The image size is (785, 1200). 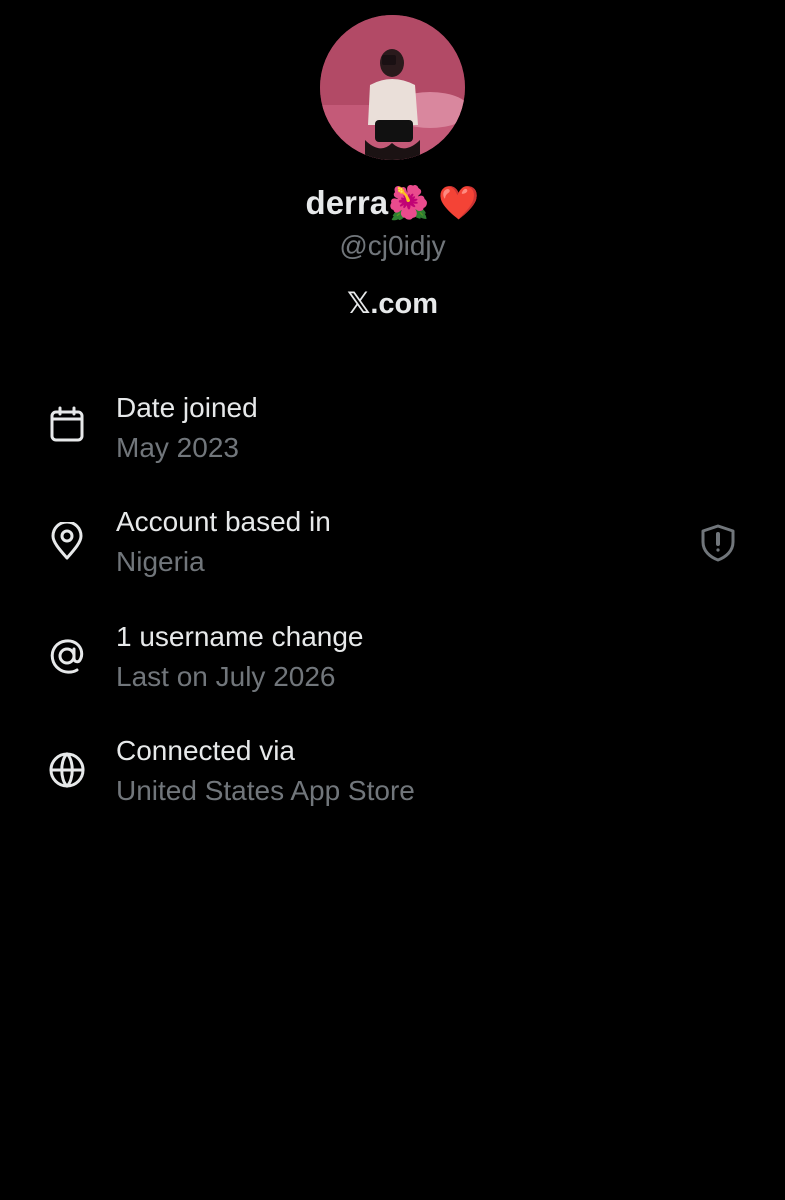 I want to click on row-value: Last on July 2026, so click(x=226, y=676).